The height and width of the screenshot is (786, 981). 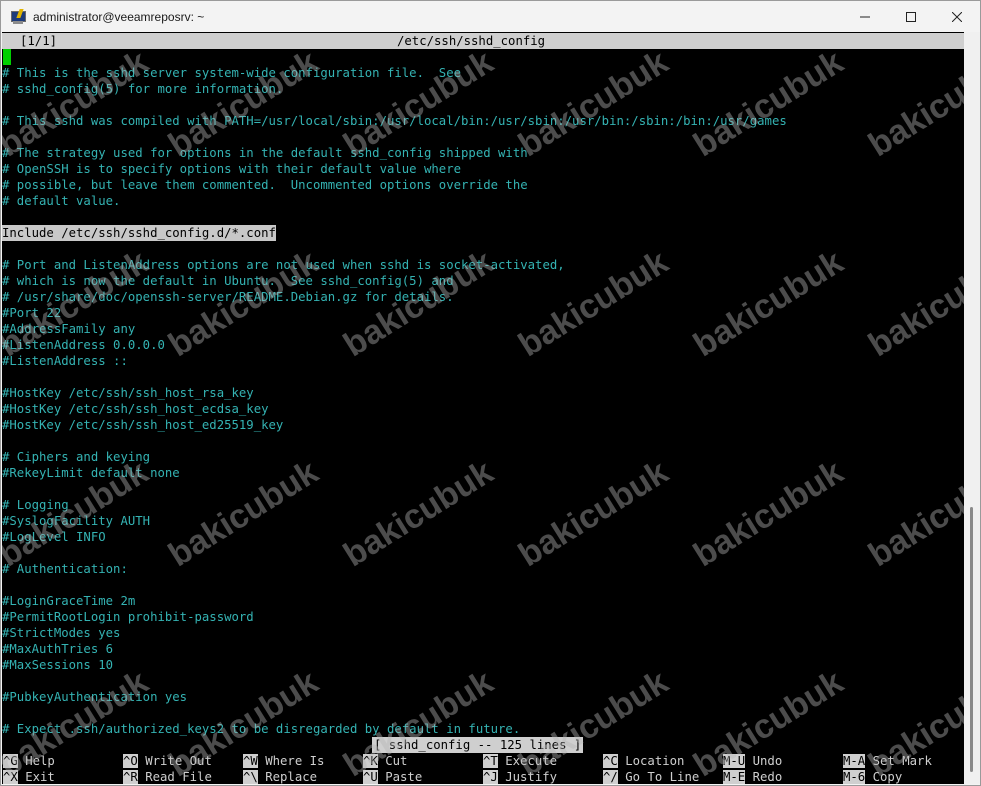 What do you see at coordinates (61, 201) in the screenshot?
I see `config-line: # default value.` at bounding box center [61, 201].